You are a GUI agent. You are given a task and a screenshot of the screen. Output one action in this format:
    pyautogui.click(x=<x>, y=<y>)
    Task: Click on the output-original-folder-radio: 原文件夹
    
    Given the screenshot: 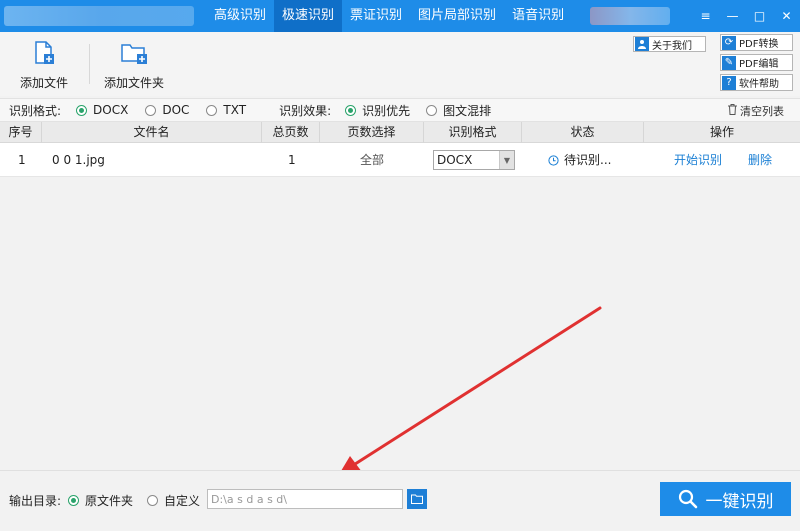 What is the action you would take?
    pyautogui.click(x=100, y=500)
    